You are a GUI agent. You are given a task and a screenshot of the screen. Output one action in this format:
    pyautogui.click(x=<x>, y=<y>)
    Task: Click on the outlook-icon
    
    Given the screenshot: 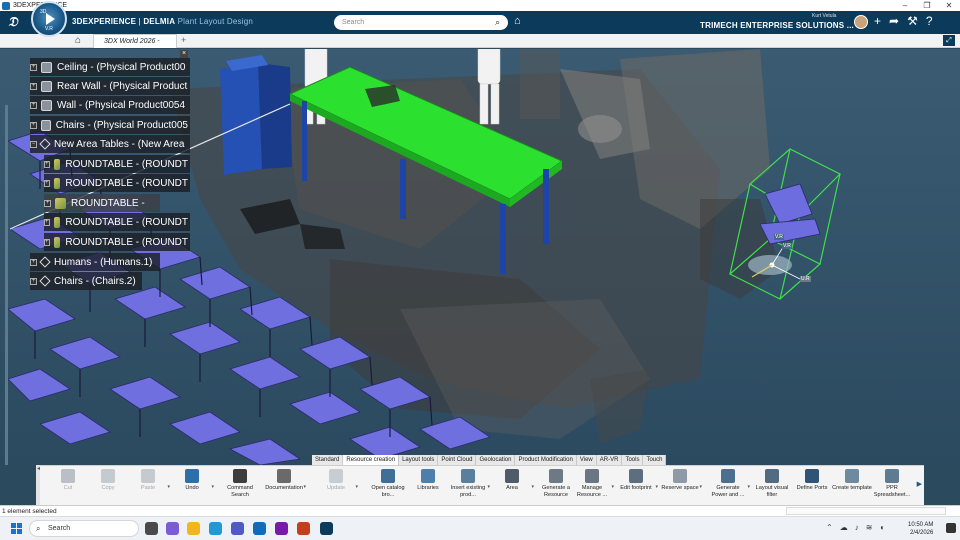 What is the action you would take?
    pyautogui.click(x=259, y=528)
    